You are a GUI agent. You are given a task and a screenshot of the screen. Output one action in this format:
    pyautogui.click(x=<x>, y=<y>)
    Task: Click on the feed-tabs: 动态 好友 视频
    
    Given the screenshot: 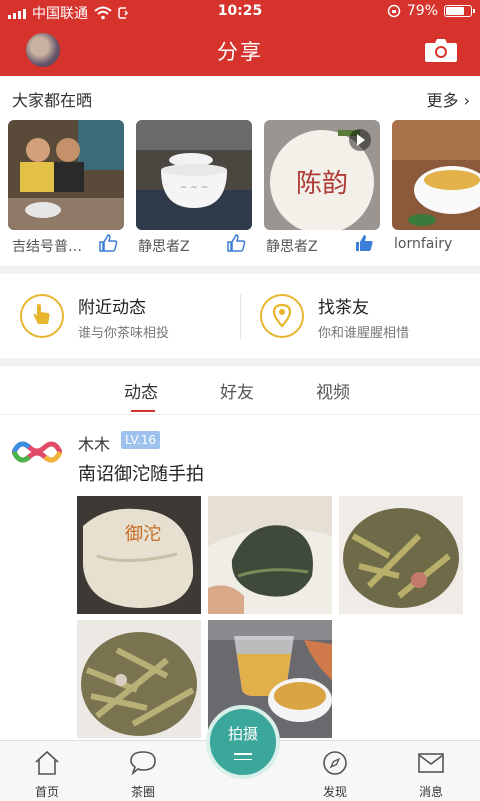 What is the action you would take?
    pyautogui.click(x=240, y=390)
    